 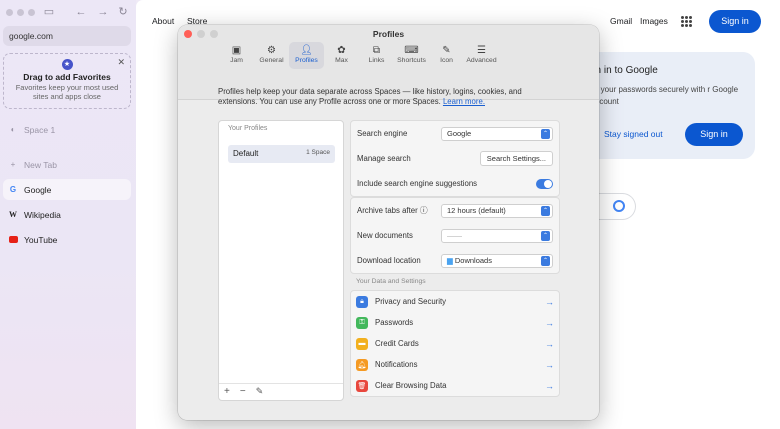 I want to click on archive-select: 12 hours (default) ⌃, so click(x=497, y=210).